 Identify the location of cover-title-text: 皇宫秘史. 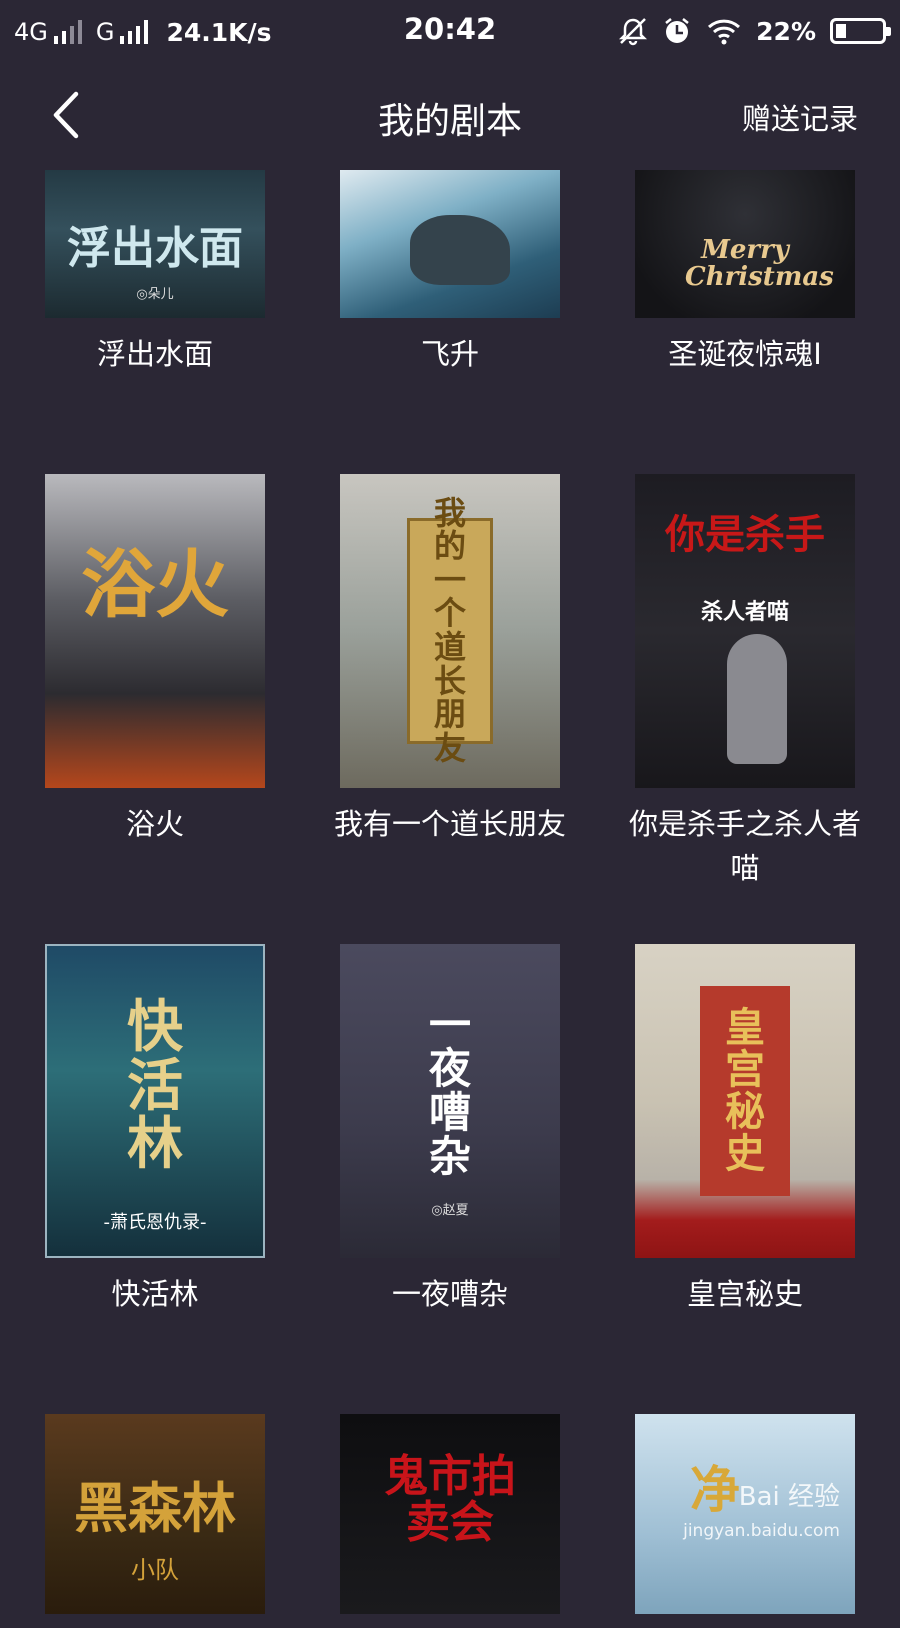
(745, 1090).